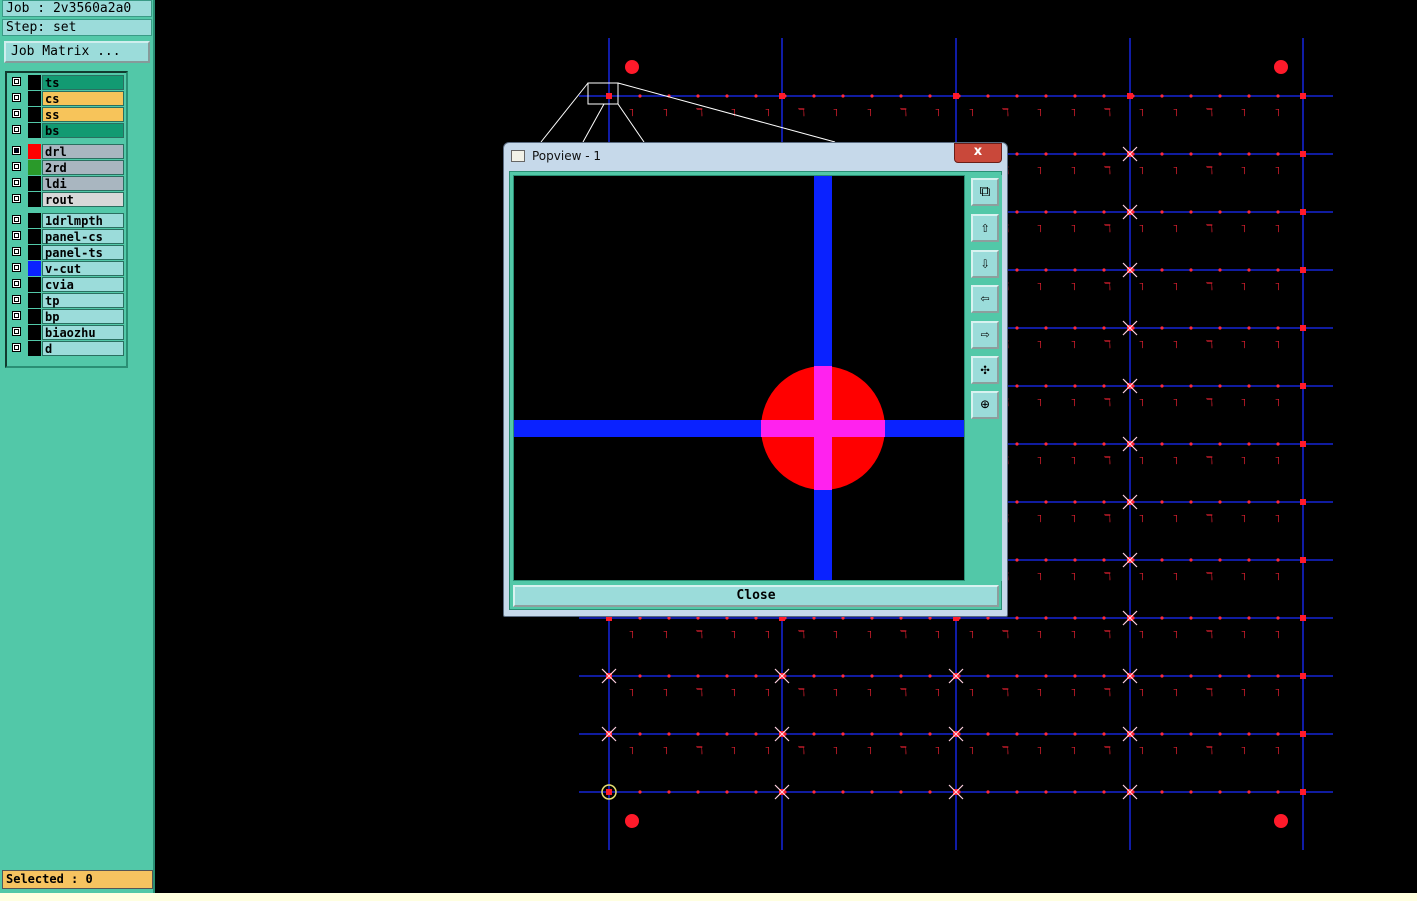 The image size is (1417, 901). Describe the element at coordinates (756, 596) in the screenshot. I see `close-button: Close` at that location.